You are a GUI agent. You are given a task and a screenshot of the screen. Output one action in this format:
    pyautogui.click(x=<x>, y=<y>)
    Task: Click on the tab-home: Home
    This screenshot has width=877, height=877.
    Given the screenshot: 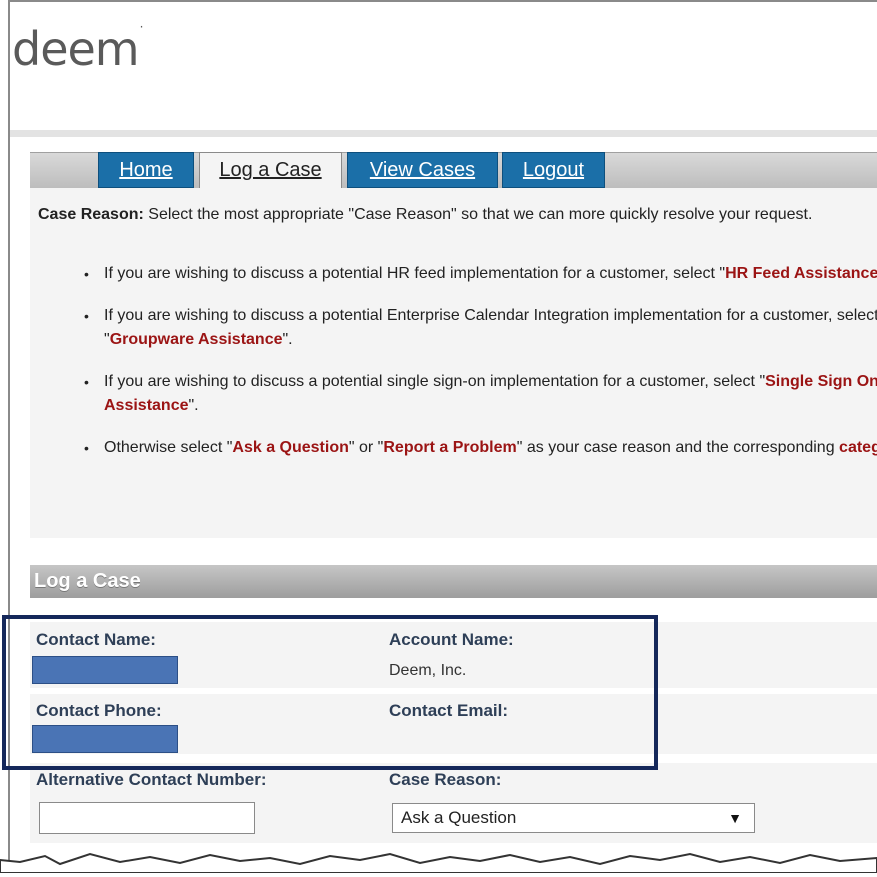 What is the action you would take?
    pyautogui.click(x=146, y=170)
    